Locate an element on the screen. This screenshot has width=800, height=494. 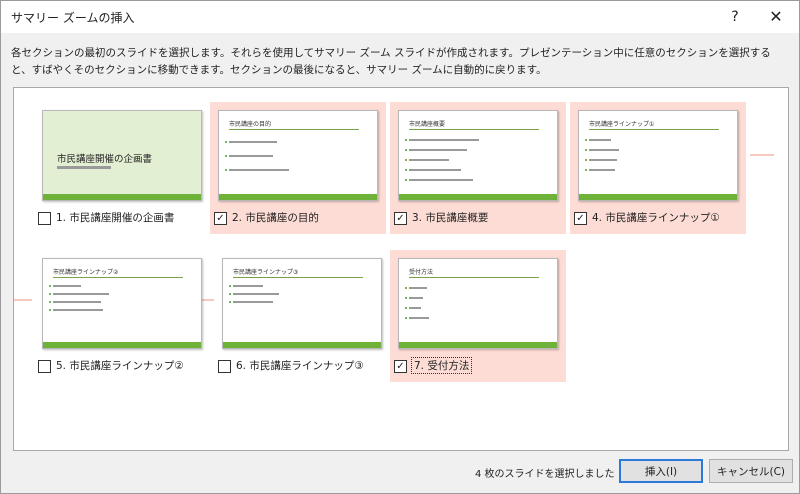
section-item-5: 市民講座ラインナップ② 5. 市民講座ラインナップ② is located at coordinates (122, 316).